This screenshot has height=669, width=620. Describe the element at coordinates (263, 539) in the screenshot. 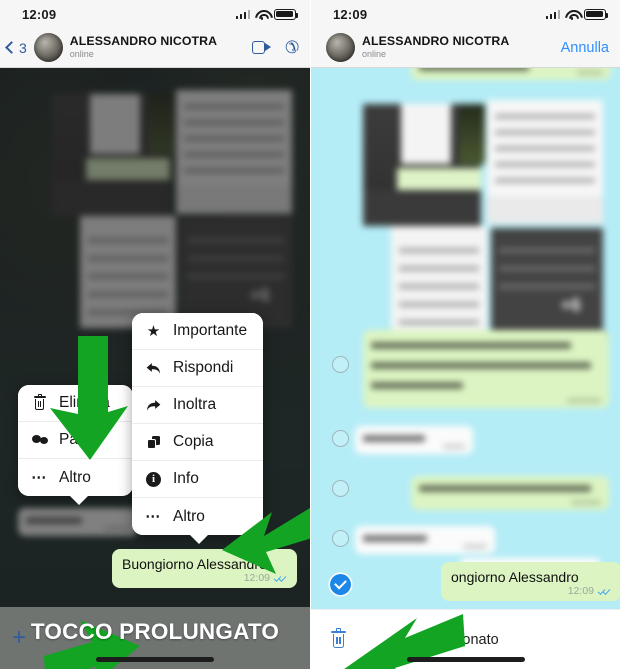

I see `annotation-arrow-left-altro` at that location.